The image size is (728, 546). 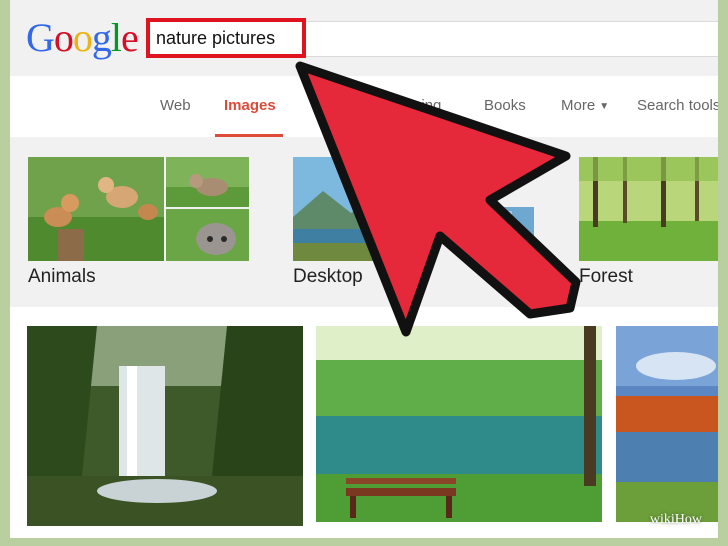 What do you see at coordinates (675, 519) in the screenshot?
I see `wikihow-watermark: wikiHow` at bounding box center [675, 519].